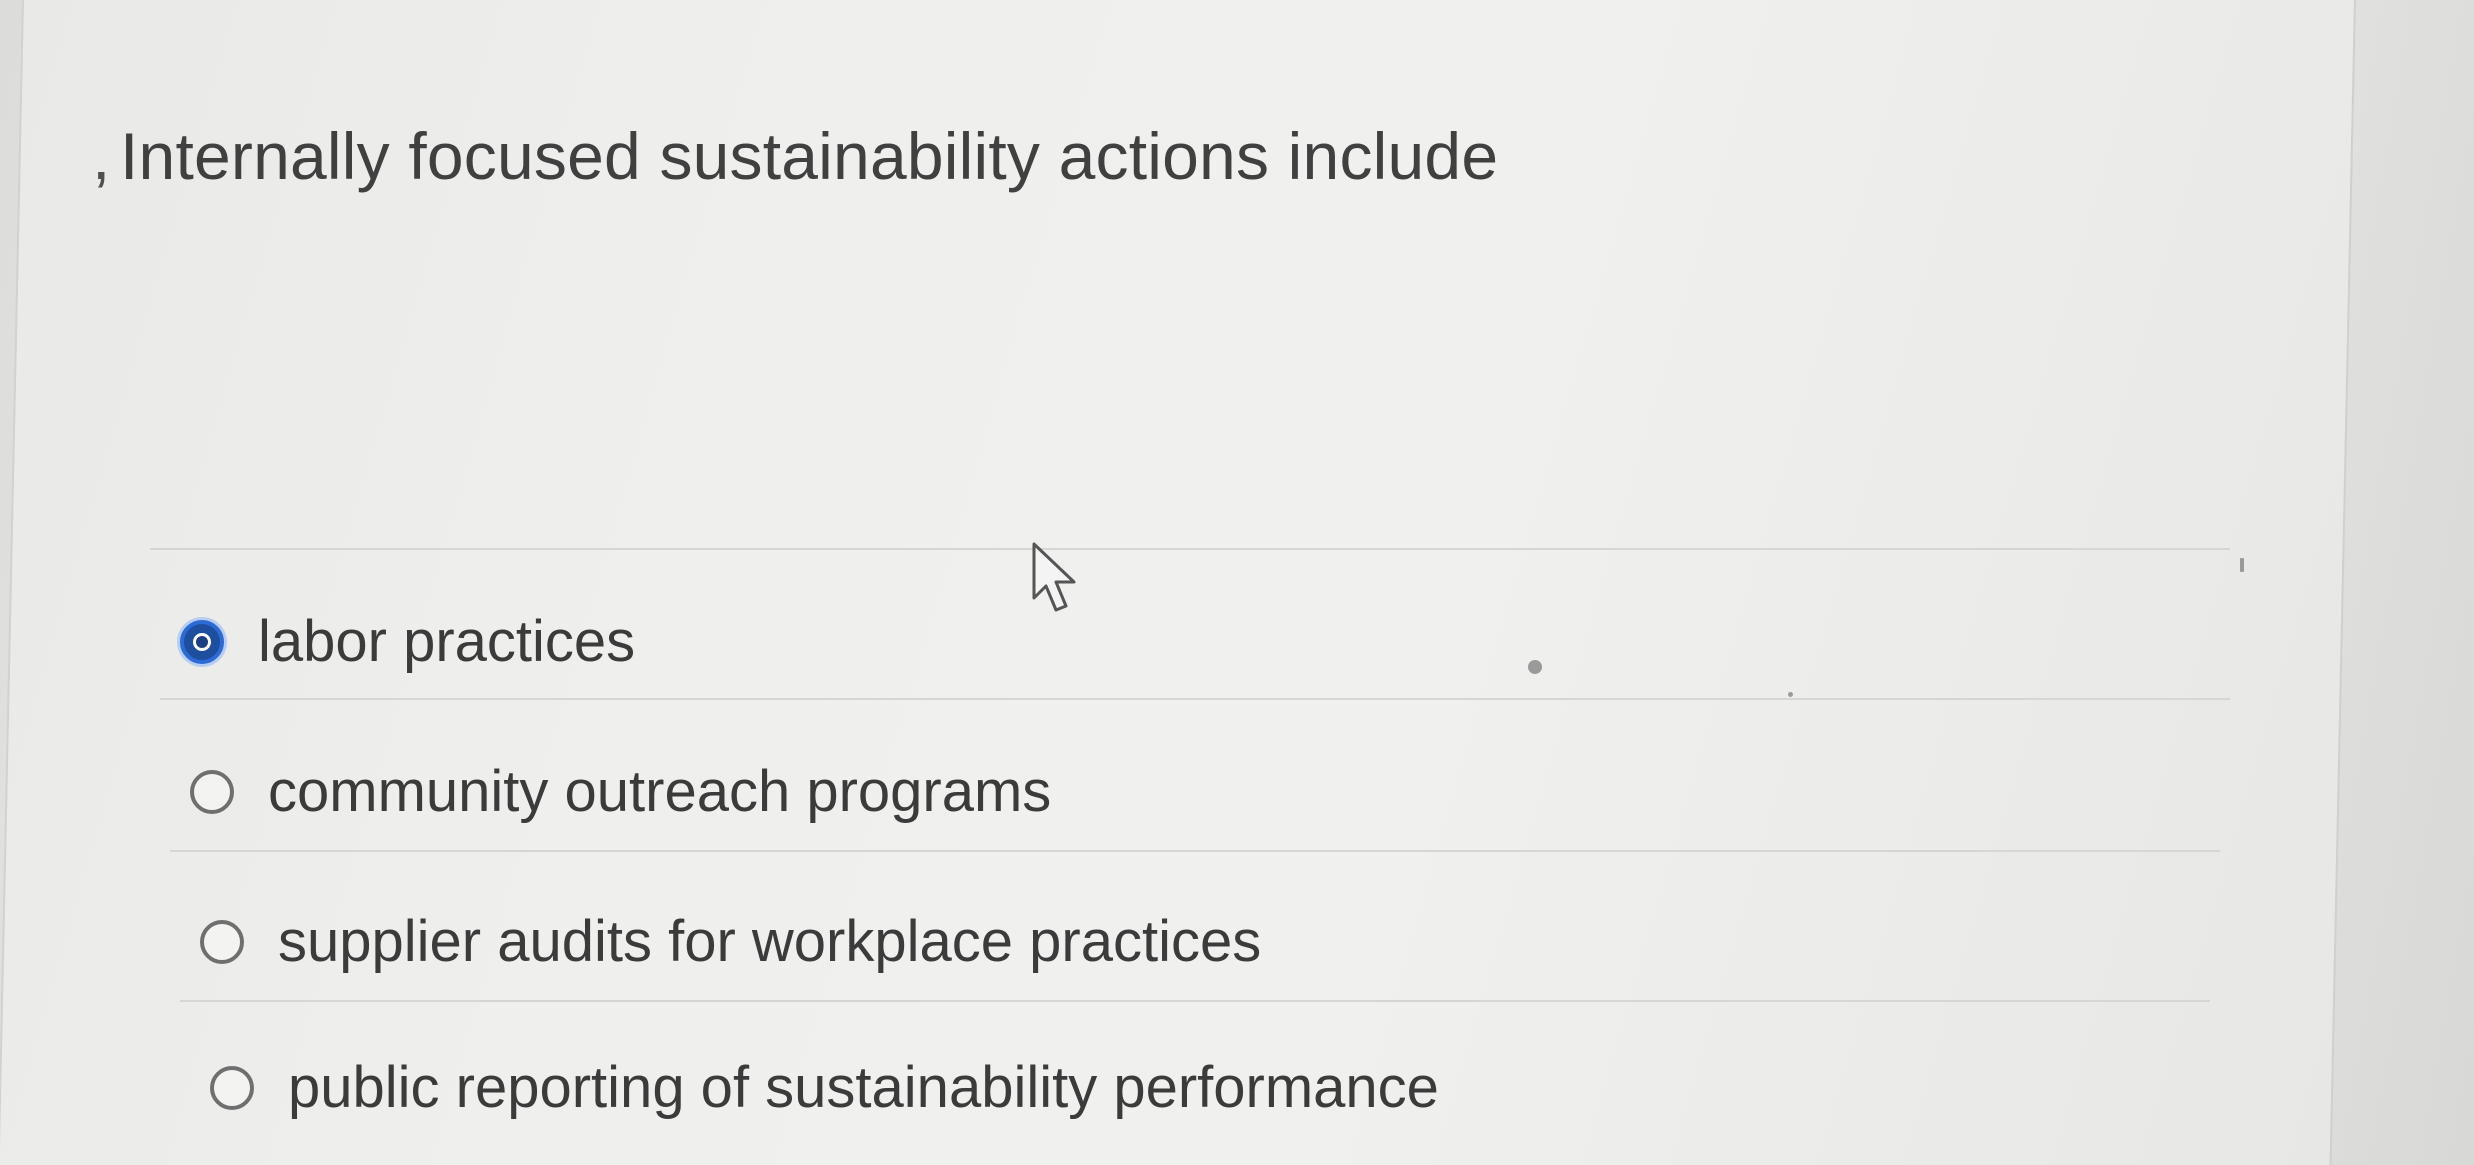 The width and height of the screenshot is (2474, 1165). I want to click on answer-option-1: labor practices, so click(407, 641).